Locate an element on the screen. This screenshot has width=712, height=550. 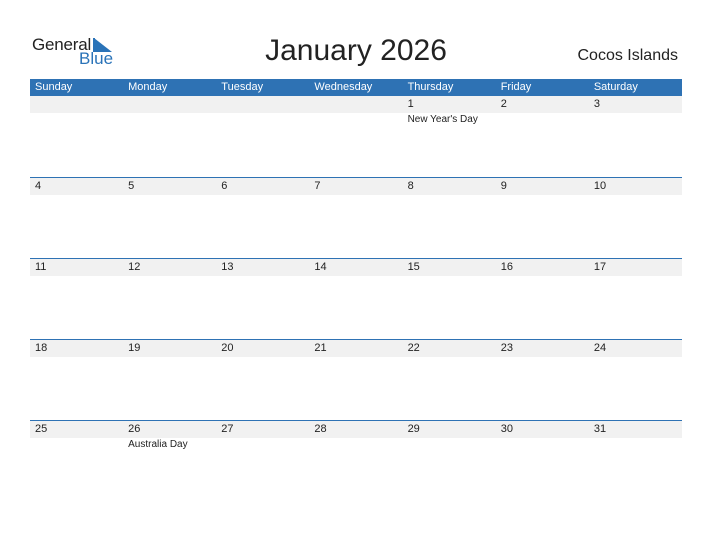
week-row: 4 5 6 7 8 9 10 is located at coordinates (356, 217).